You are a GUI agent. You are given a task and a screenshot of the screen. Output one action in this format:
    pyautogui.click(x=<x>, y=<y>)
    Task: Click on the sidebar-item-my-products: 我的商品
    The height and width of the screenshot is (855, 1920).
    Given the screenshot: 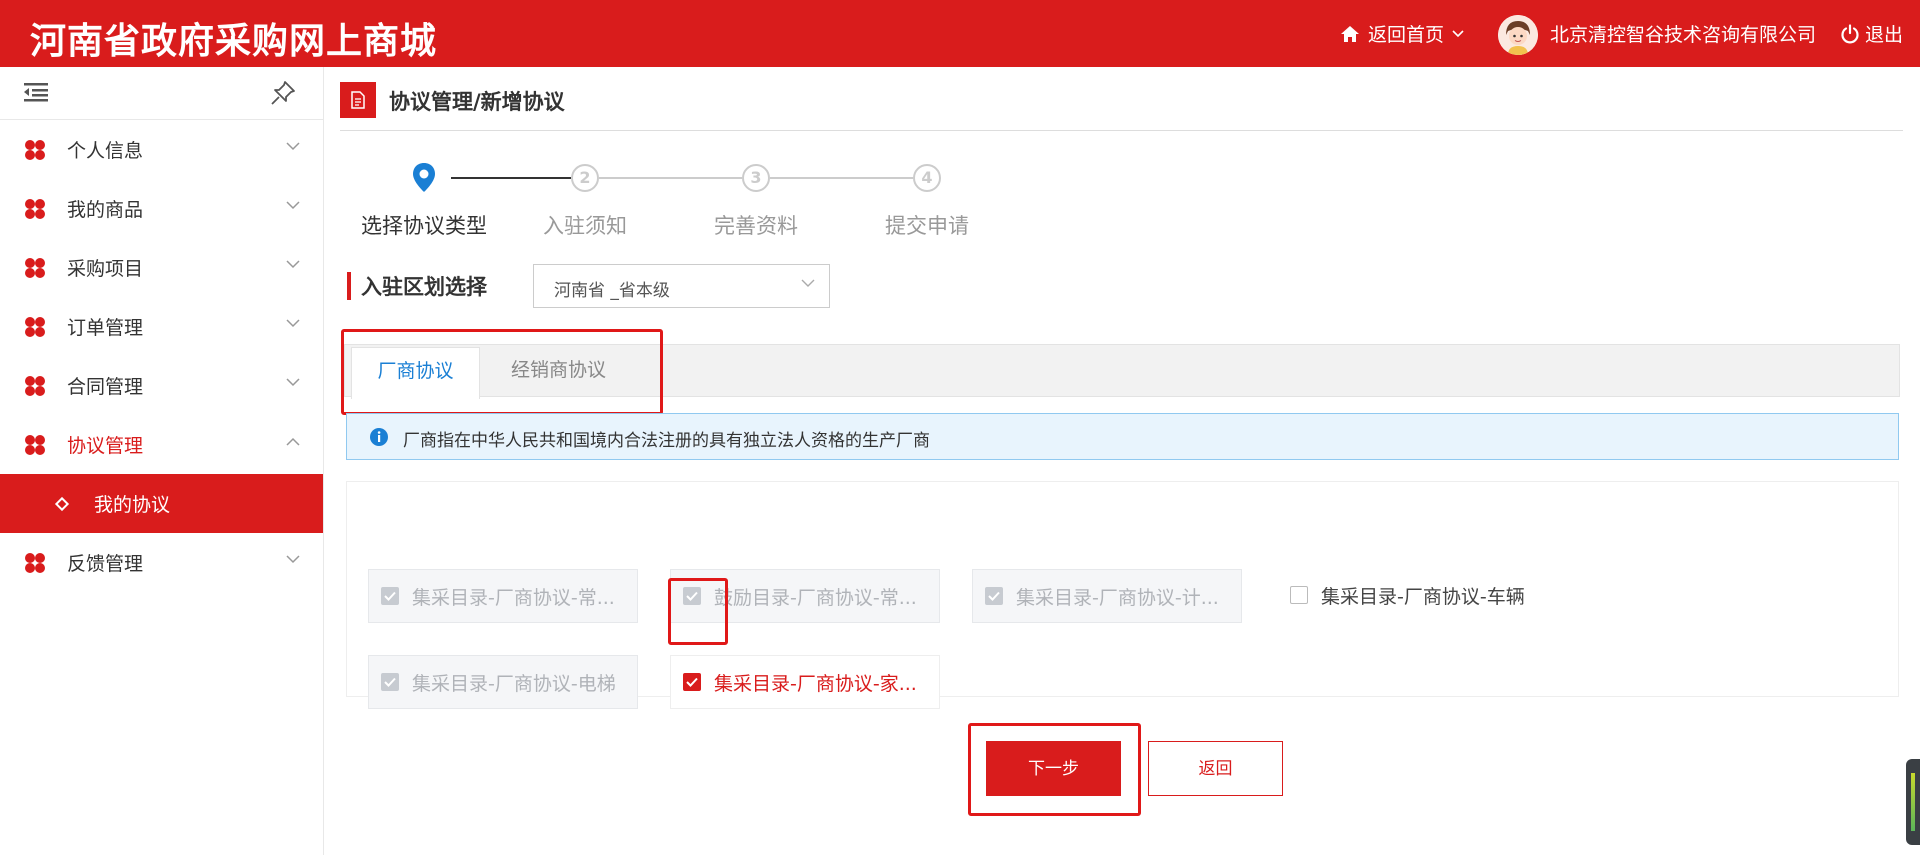 What is the action you would take?
    pyautogui.click(x=161, y=208)
    